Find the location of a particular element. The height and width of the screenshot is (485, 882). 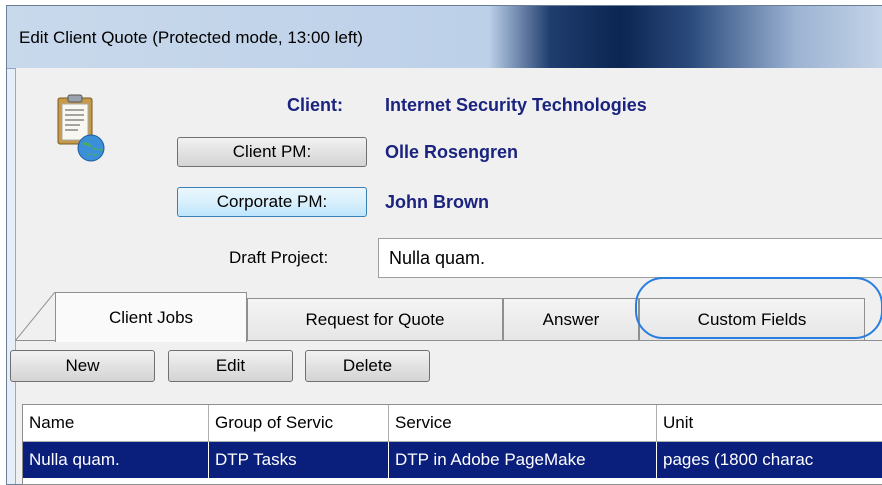

cell-unit: pages (1800 charac is located at coordinates (738, 459).